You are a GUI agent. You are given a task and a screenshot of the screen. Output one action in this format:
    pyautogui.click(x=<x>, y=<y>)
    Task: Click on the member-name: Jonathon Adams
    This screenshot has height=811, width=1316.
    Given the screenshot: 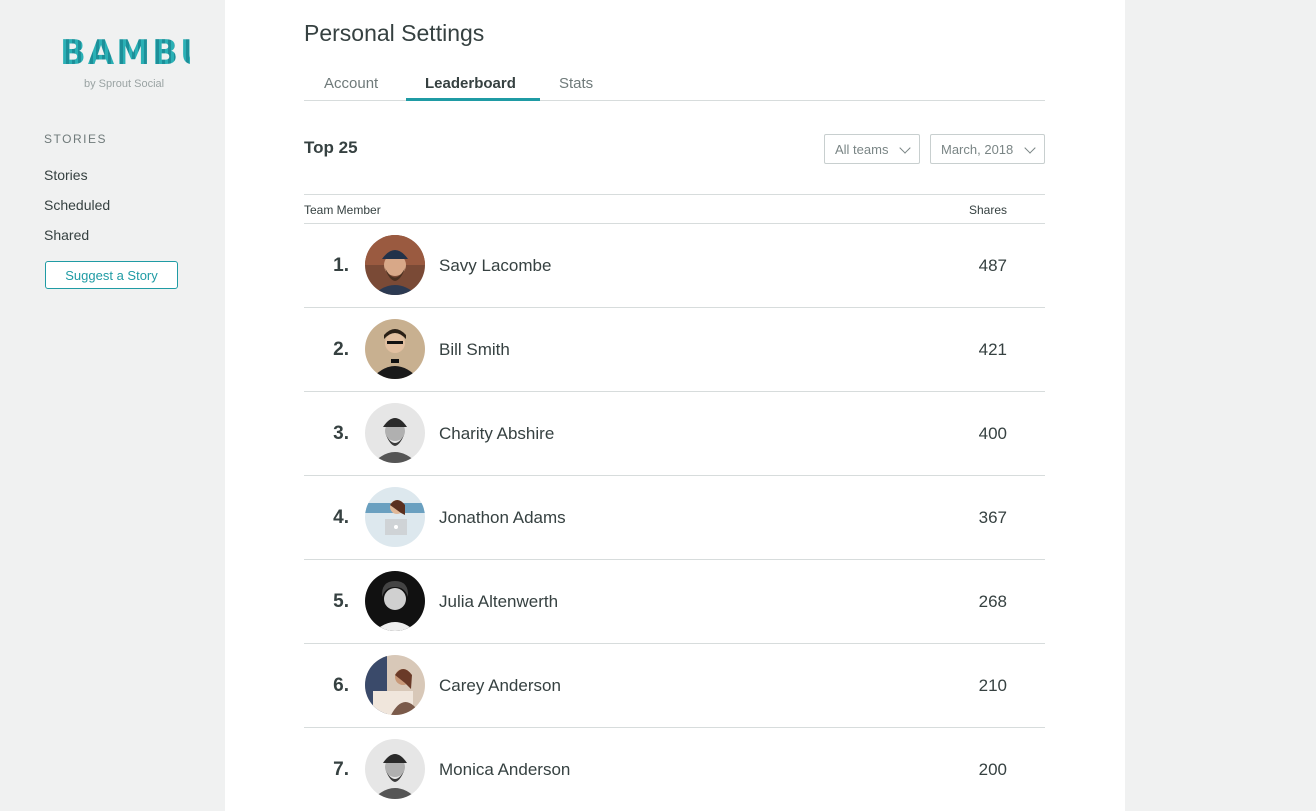 What is the action you would take?
    pyautogui.click(x=502, y=518)
    